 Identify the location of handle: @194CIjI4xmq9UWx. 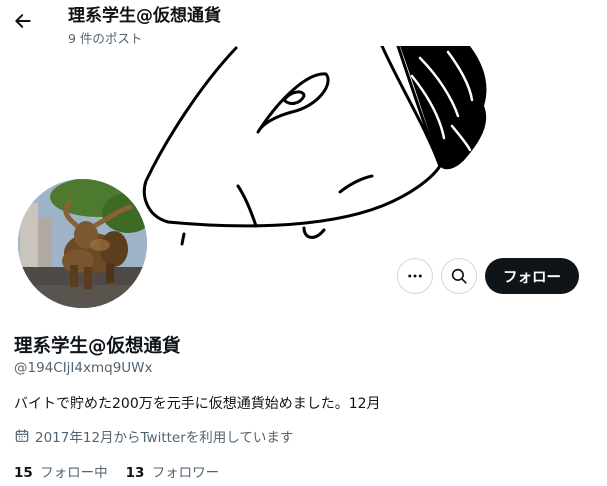
(83, 368).